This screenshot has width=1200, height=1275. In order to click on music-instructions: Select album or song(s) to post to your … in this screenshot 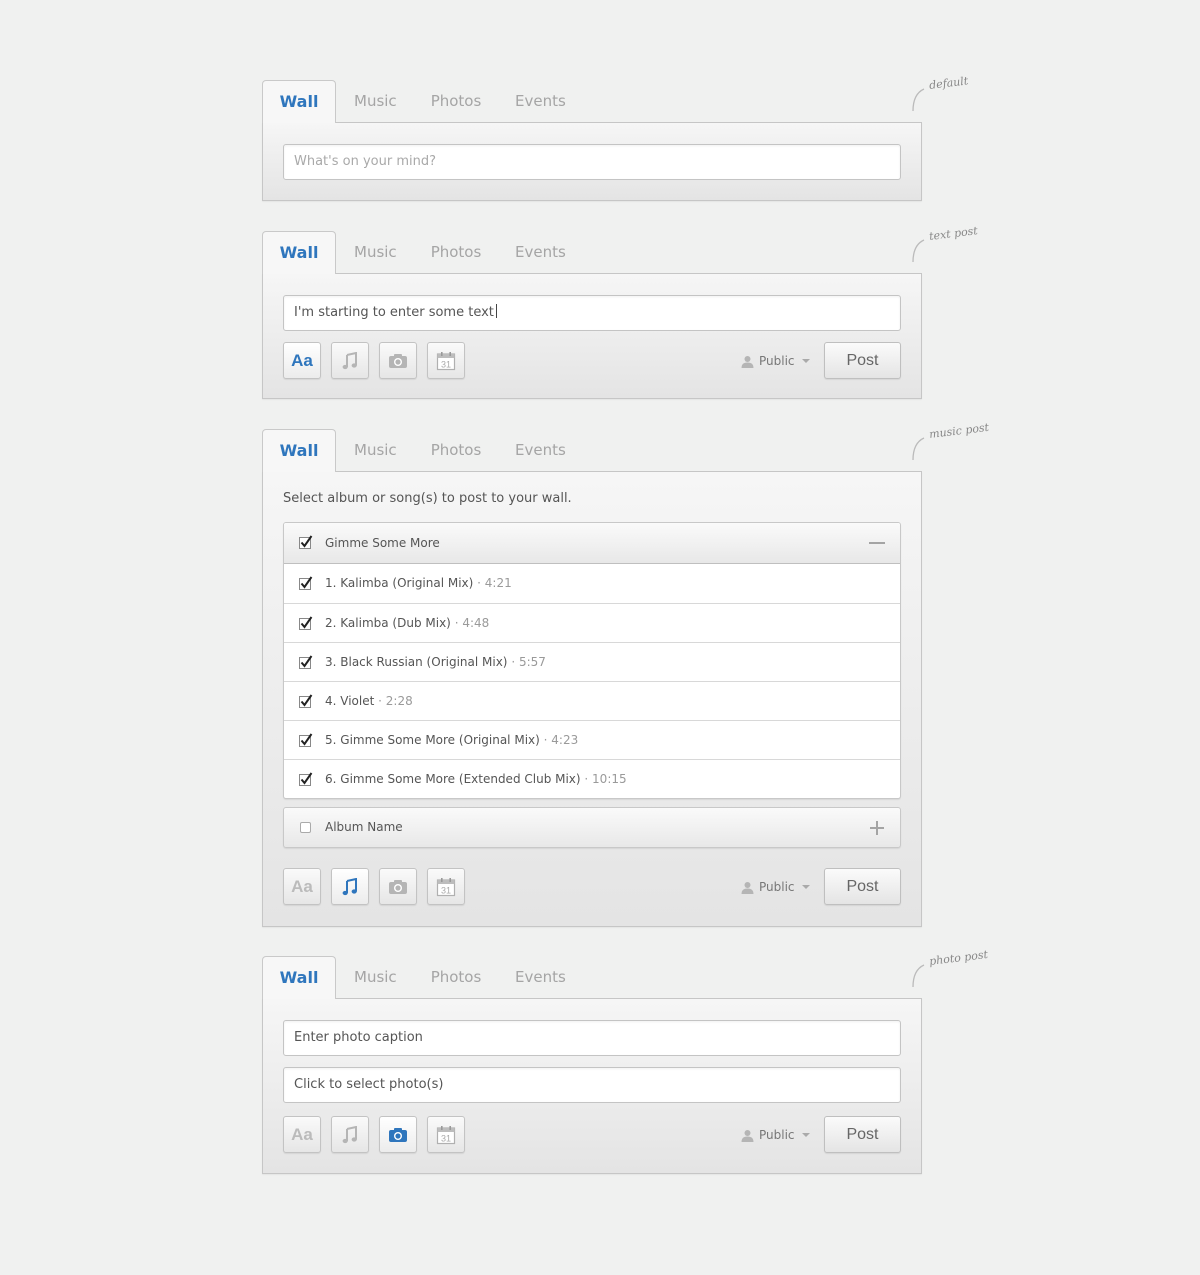, I will do `click(427, 498)`.